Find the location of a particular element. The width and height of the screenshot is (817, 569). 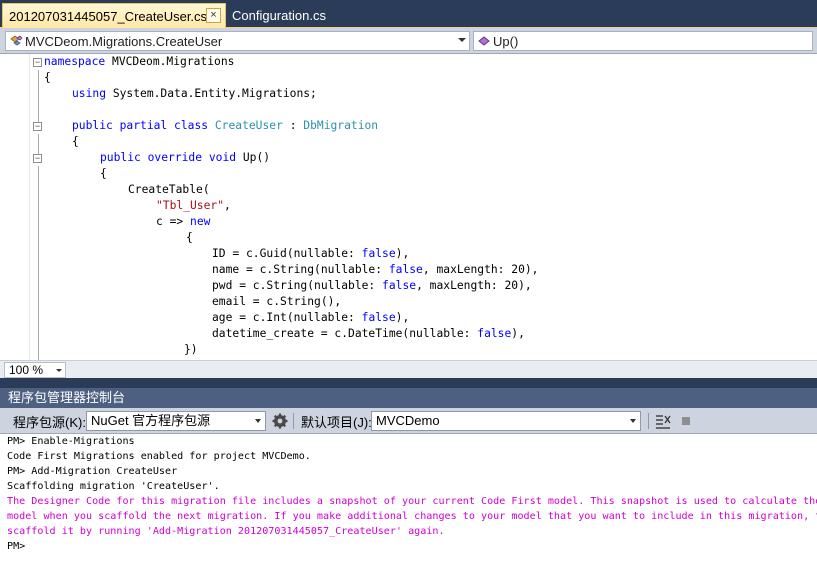

default-project-value: MVCDemo is located at coordinates (408, 420).